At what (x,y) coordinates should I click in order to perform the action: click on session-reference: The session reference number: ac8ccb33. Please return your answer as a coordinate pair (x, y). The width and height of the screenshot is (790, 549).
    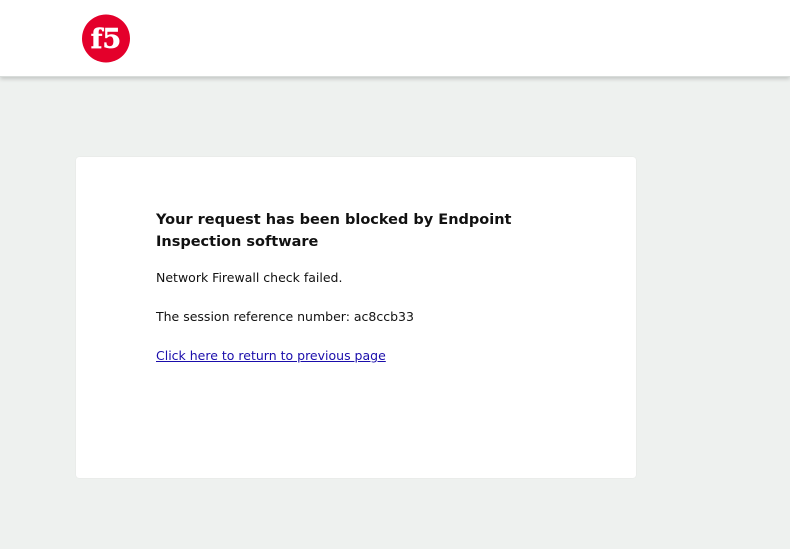
    Looking at the image, I should click on (336, 317).